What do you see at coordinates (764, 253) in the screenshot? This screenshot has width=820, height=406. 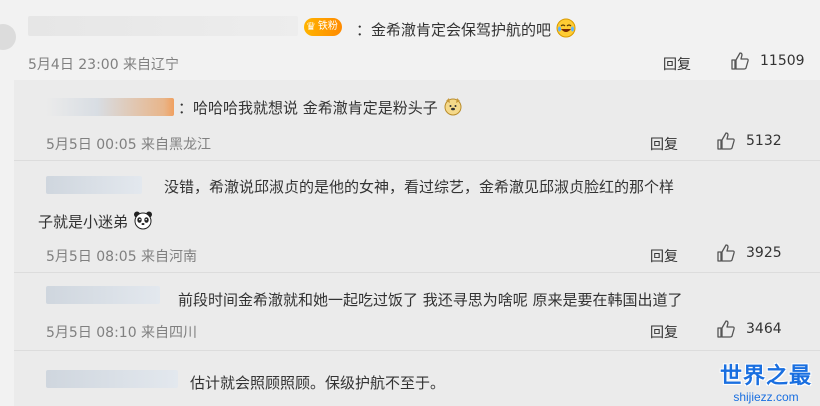 I see `like-count: 3925` at bounding box center [764, 253].